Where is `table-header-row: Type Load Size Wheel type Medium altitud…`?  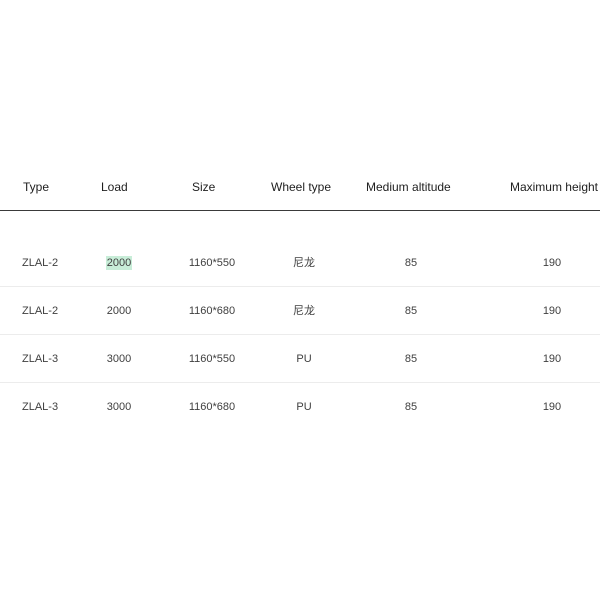
table-header-row: Type Load Size Wheel type Medium altitud… is located at coordinates (300, 187).